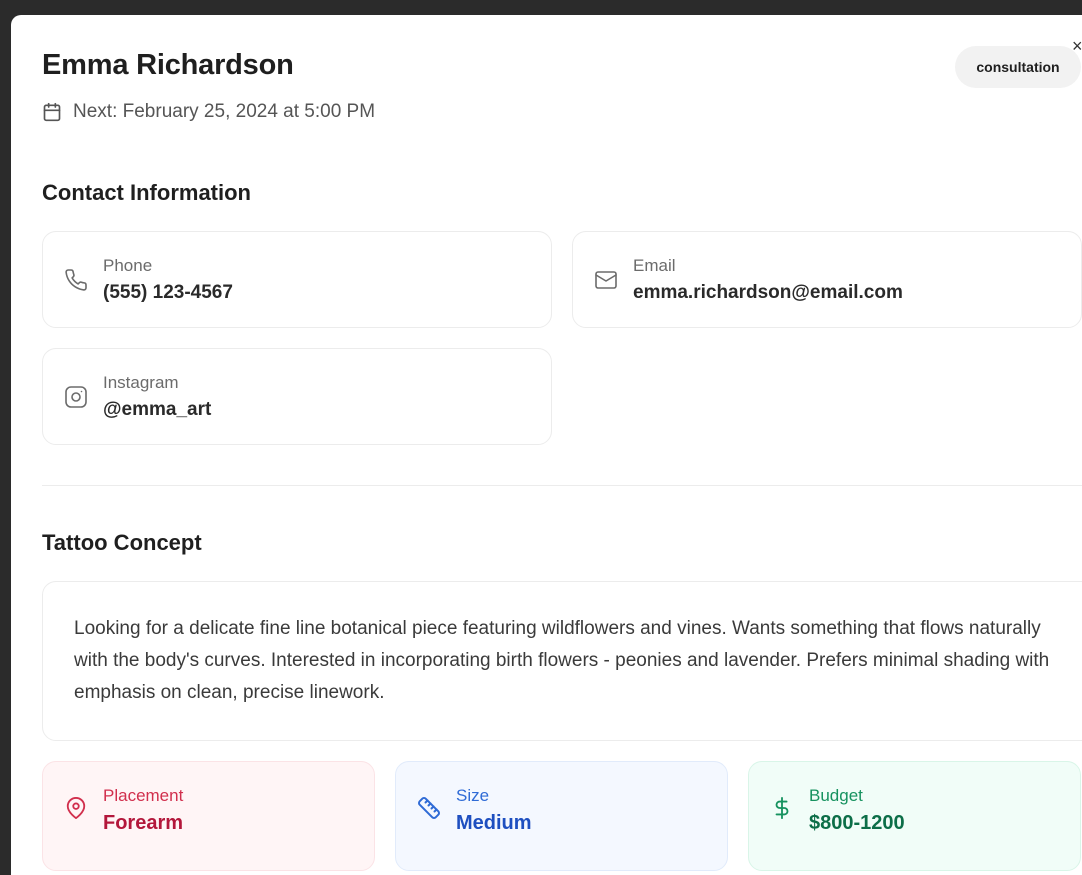 The height and width of the screenshot is (875, 1082). What do you see at coordinates (827, 279) in the screenshot?
I see `email-card: Email emma.richardson@email.com` at bounding box center [827, 279].